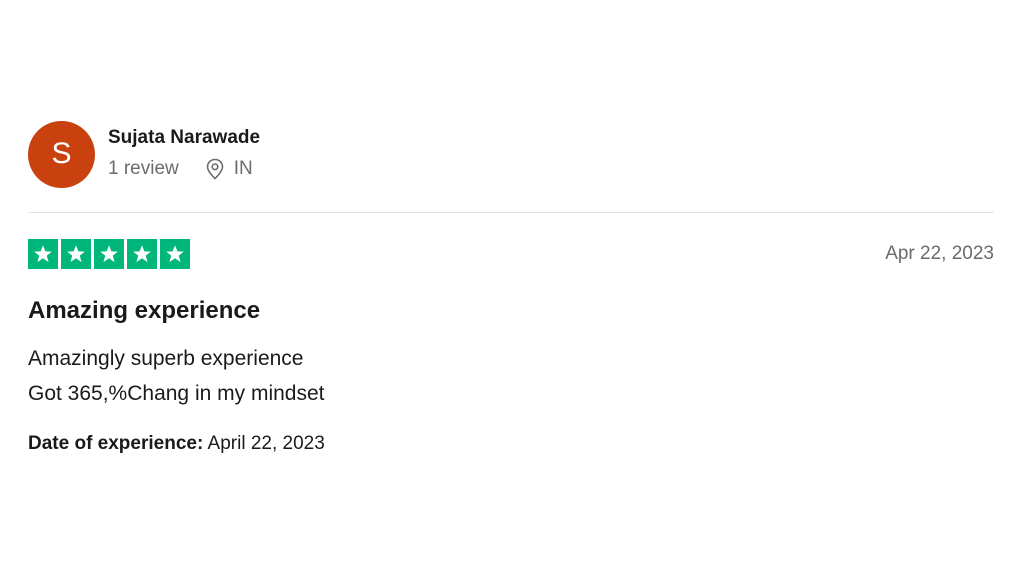 This screenshot has width=1024, height=576. I want to click on experience-date-value: April 22, 2023, so click(266, 443).